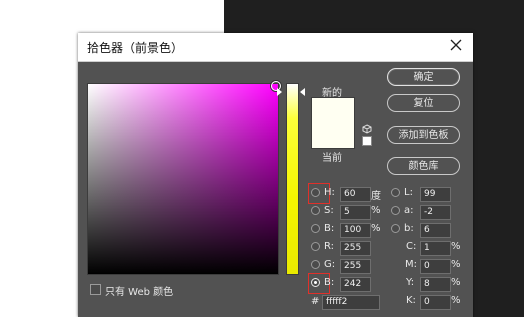 The height and width of the screenshot is (317, 524). What do you see at coordinates (332, 158) in the screenshot?
I see `current-color-label: 当前` at bounding box center [332, 158].